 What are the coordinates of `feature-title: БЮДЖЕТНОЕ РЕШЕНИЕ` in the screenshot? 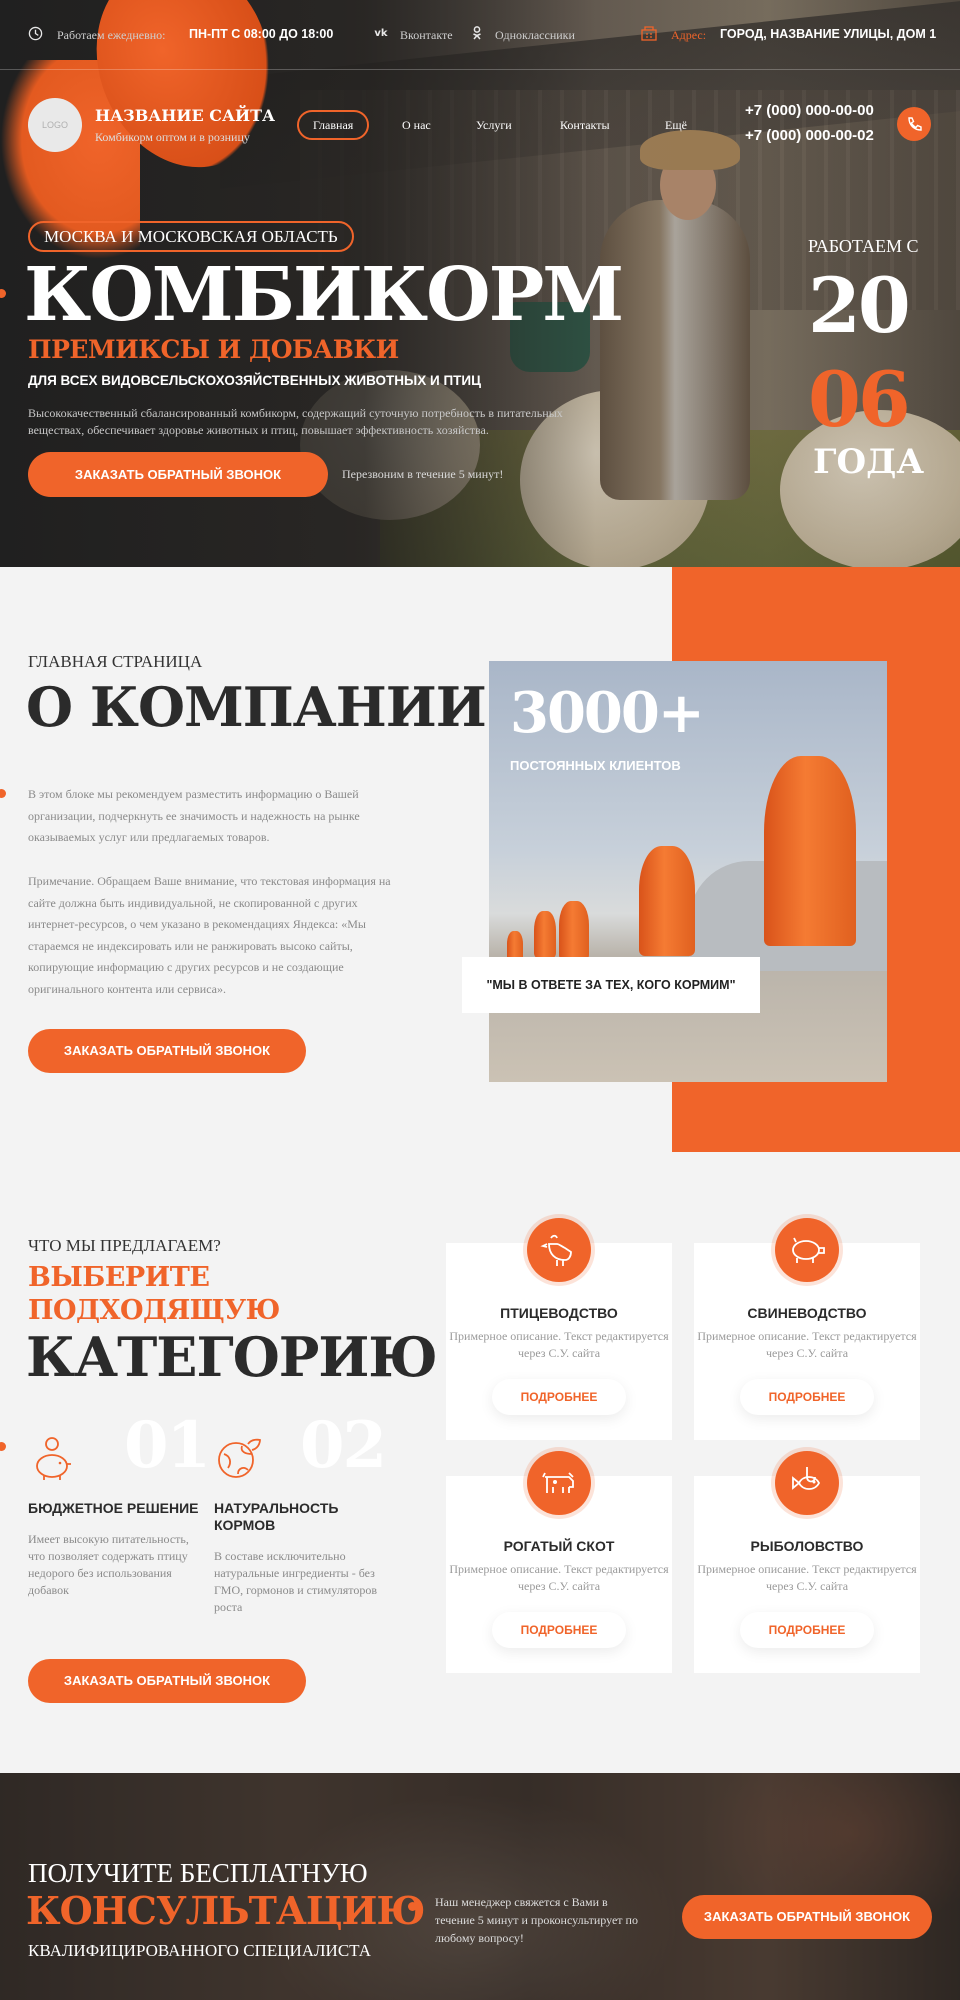 It's located at (113, 1508).